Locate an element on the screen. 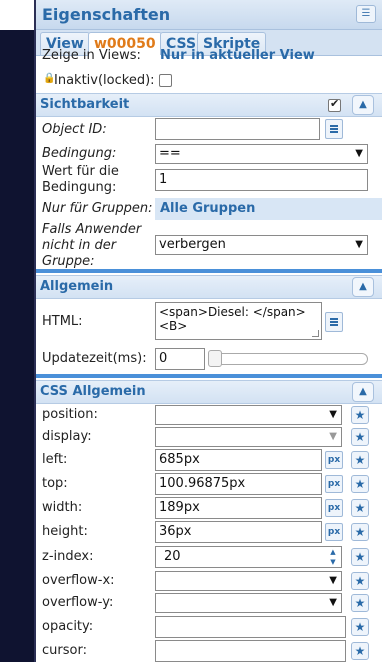 The image size is (382, 662). spinner-arrows-icon: ▲ ▼ is located at coordinates (333, 557).